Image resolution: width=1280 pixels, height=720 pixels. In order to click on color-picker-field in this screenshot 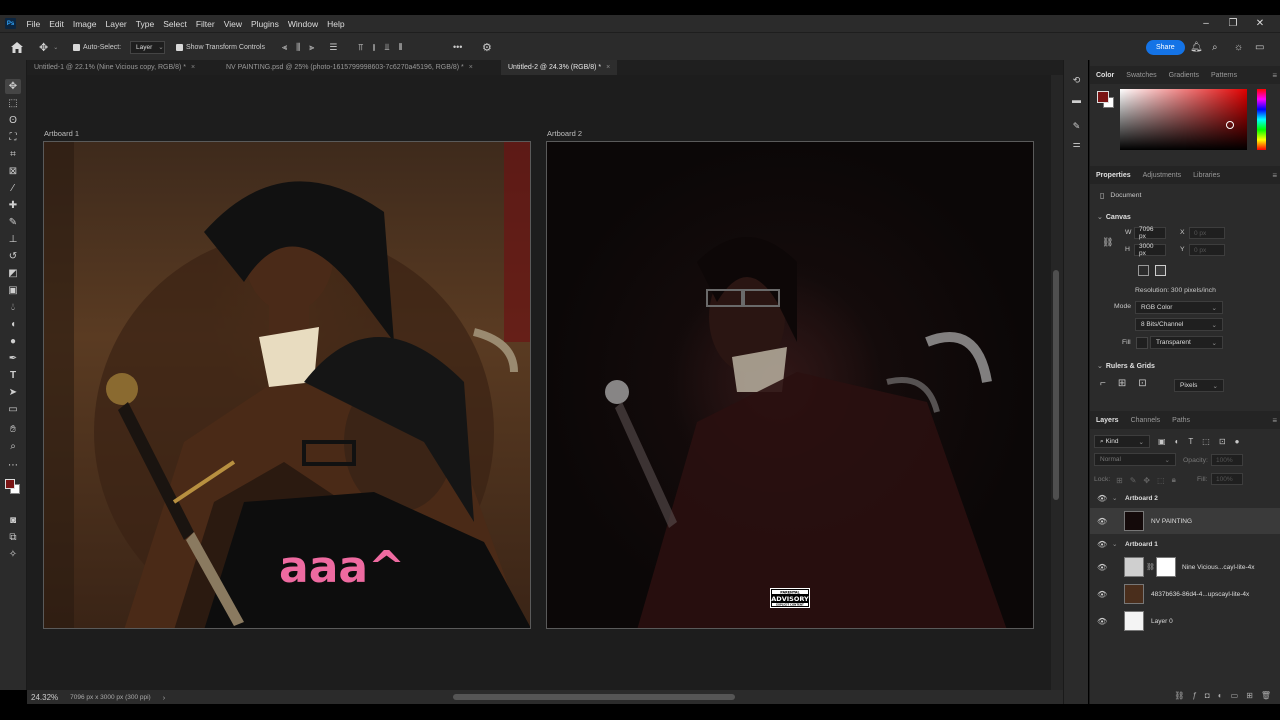, I will do `click(1183, 119)`.